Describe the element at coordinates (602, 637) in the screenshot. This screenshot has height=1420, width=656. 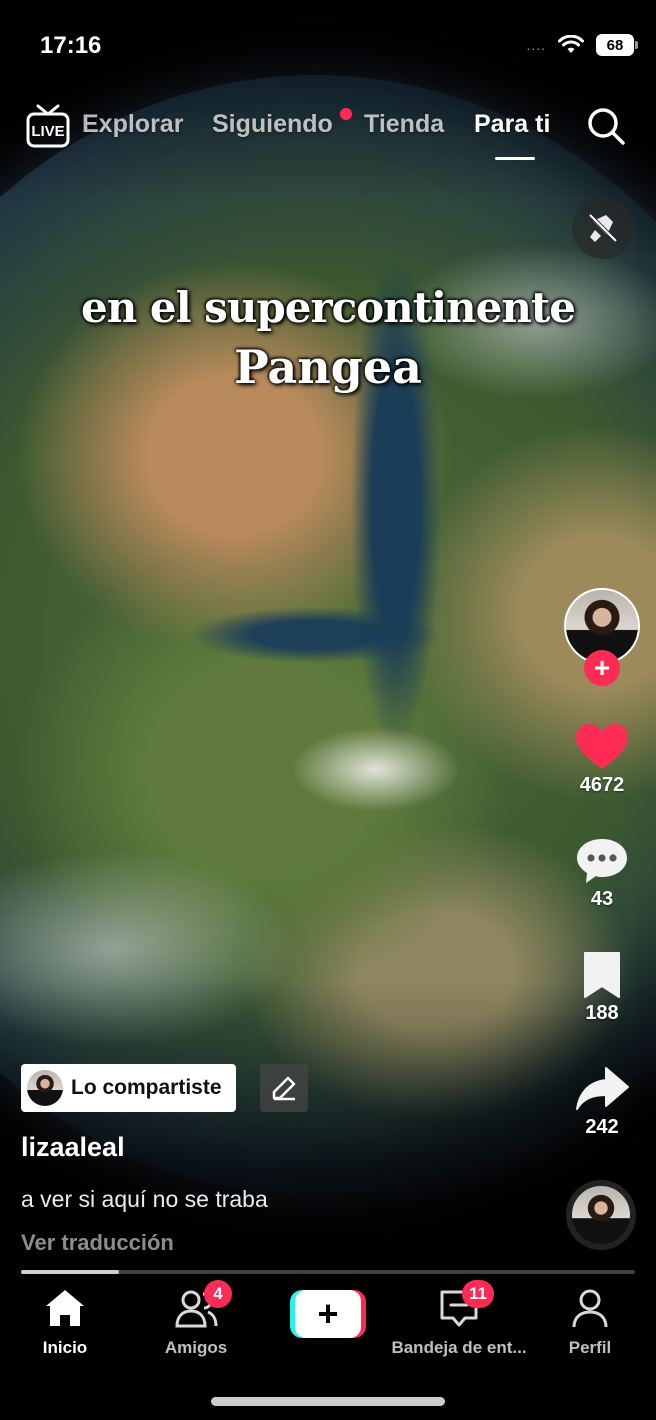
I see `creator-avatar-button: +` at that location.